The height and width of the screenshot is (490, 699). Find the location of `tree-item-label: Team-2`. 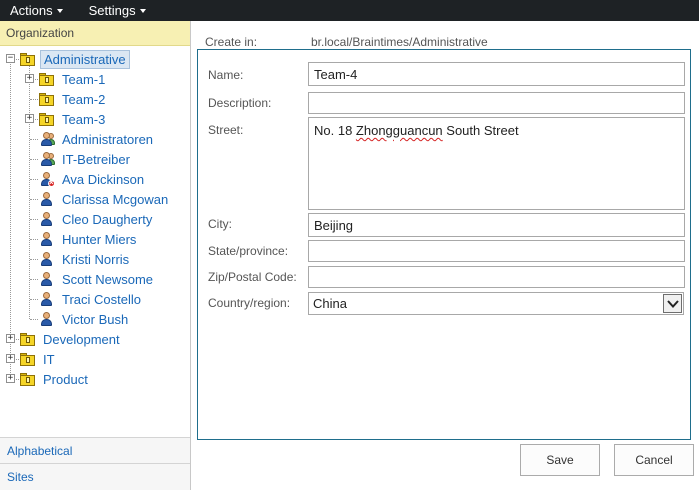

tree-item-label: Team-2 is located at coordinates (84, 99).